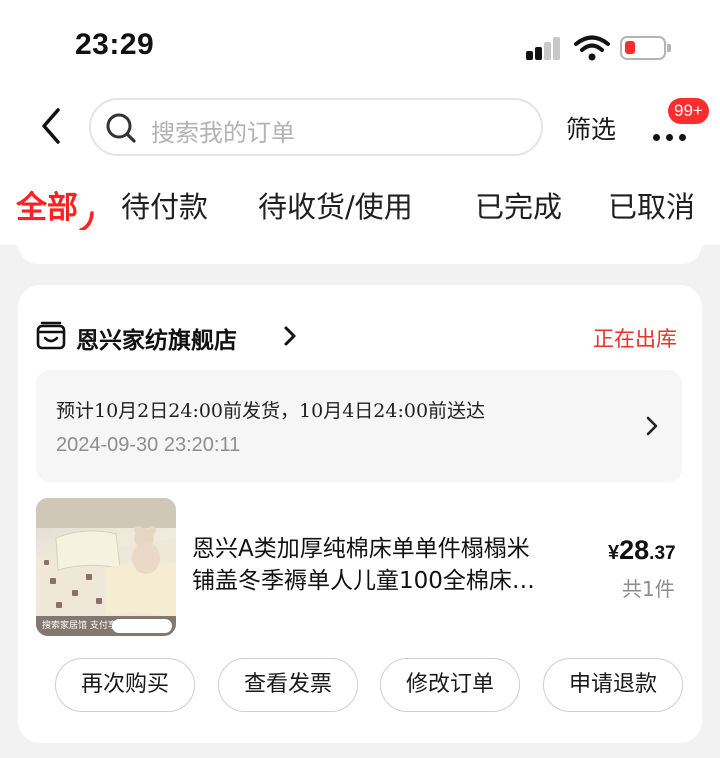 Image resolution: width=720 pixels, height=758 pixels. What do you see at coordinates (288, 685) in the screenshot?
I see `view-invoice-button: 查看发票` at bounding box center [288, 685].